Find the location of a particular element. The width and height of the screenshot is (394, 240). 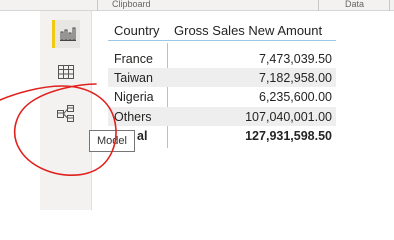

cell-amount: 6,235,600.00 is located at coordinates (295, 96).